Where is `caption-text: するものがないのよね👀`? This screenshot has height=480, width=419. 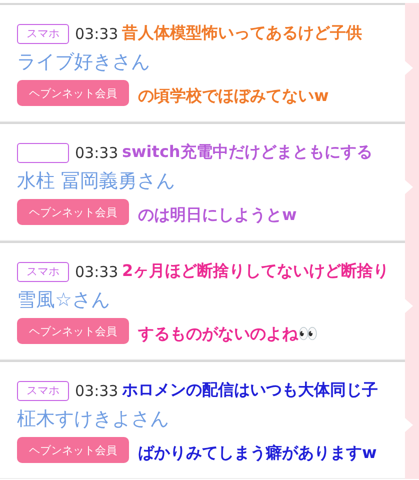
caption-text: するものがないのよね👀 is located at coordinates (228, 334).